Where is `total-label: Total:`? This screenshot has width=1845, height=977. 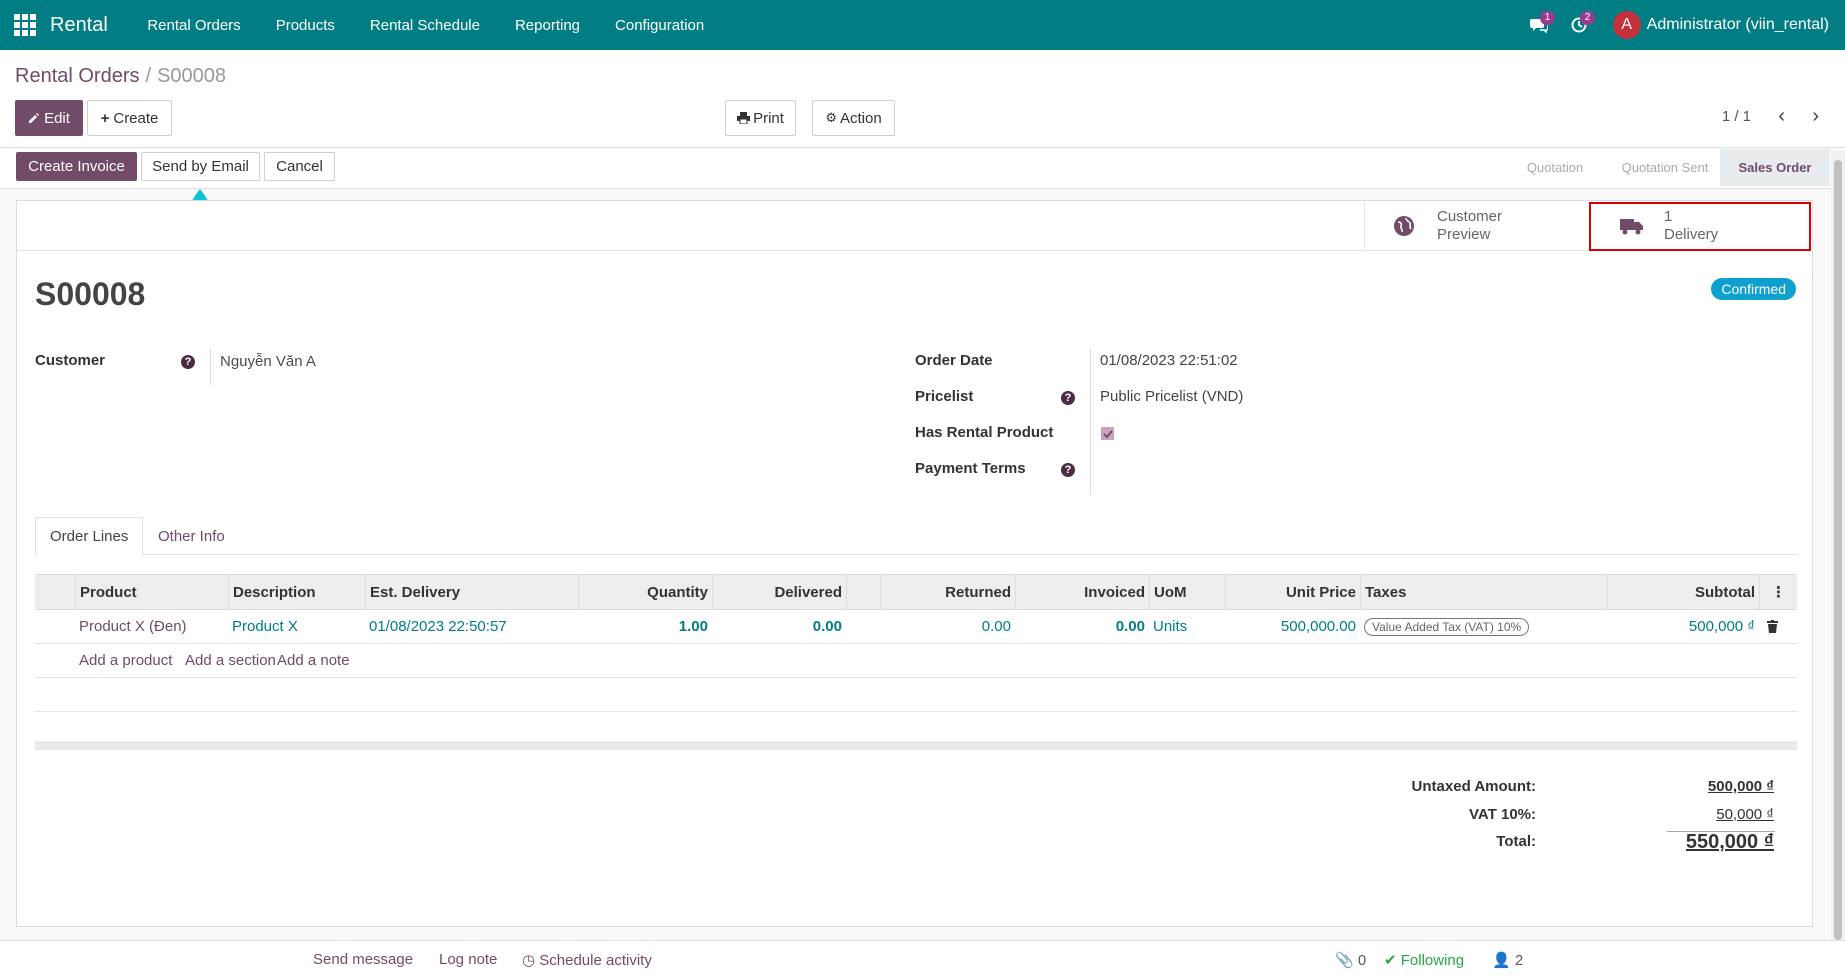 total-label: Total: is located at coordinates (1516, 841).